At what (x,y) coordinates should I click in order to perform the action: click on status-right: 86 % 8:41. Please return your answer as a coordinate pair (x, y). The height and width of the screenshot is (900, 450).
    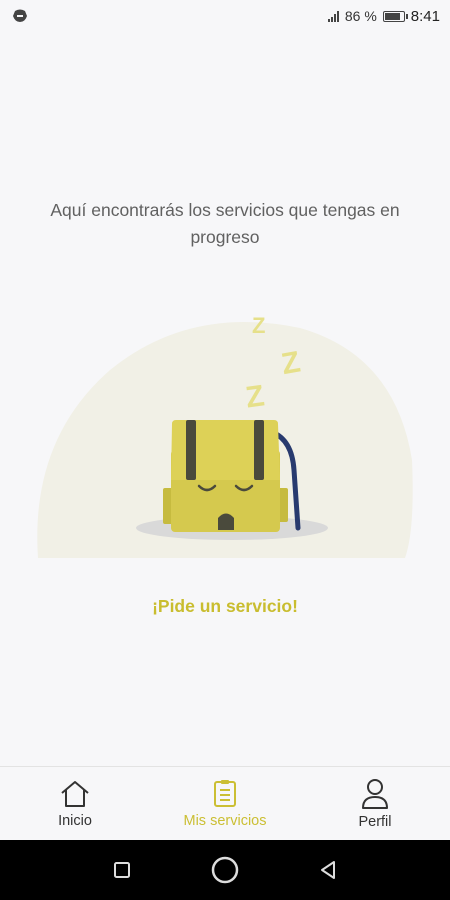
    Looking at the image, I should click on (383, 16).